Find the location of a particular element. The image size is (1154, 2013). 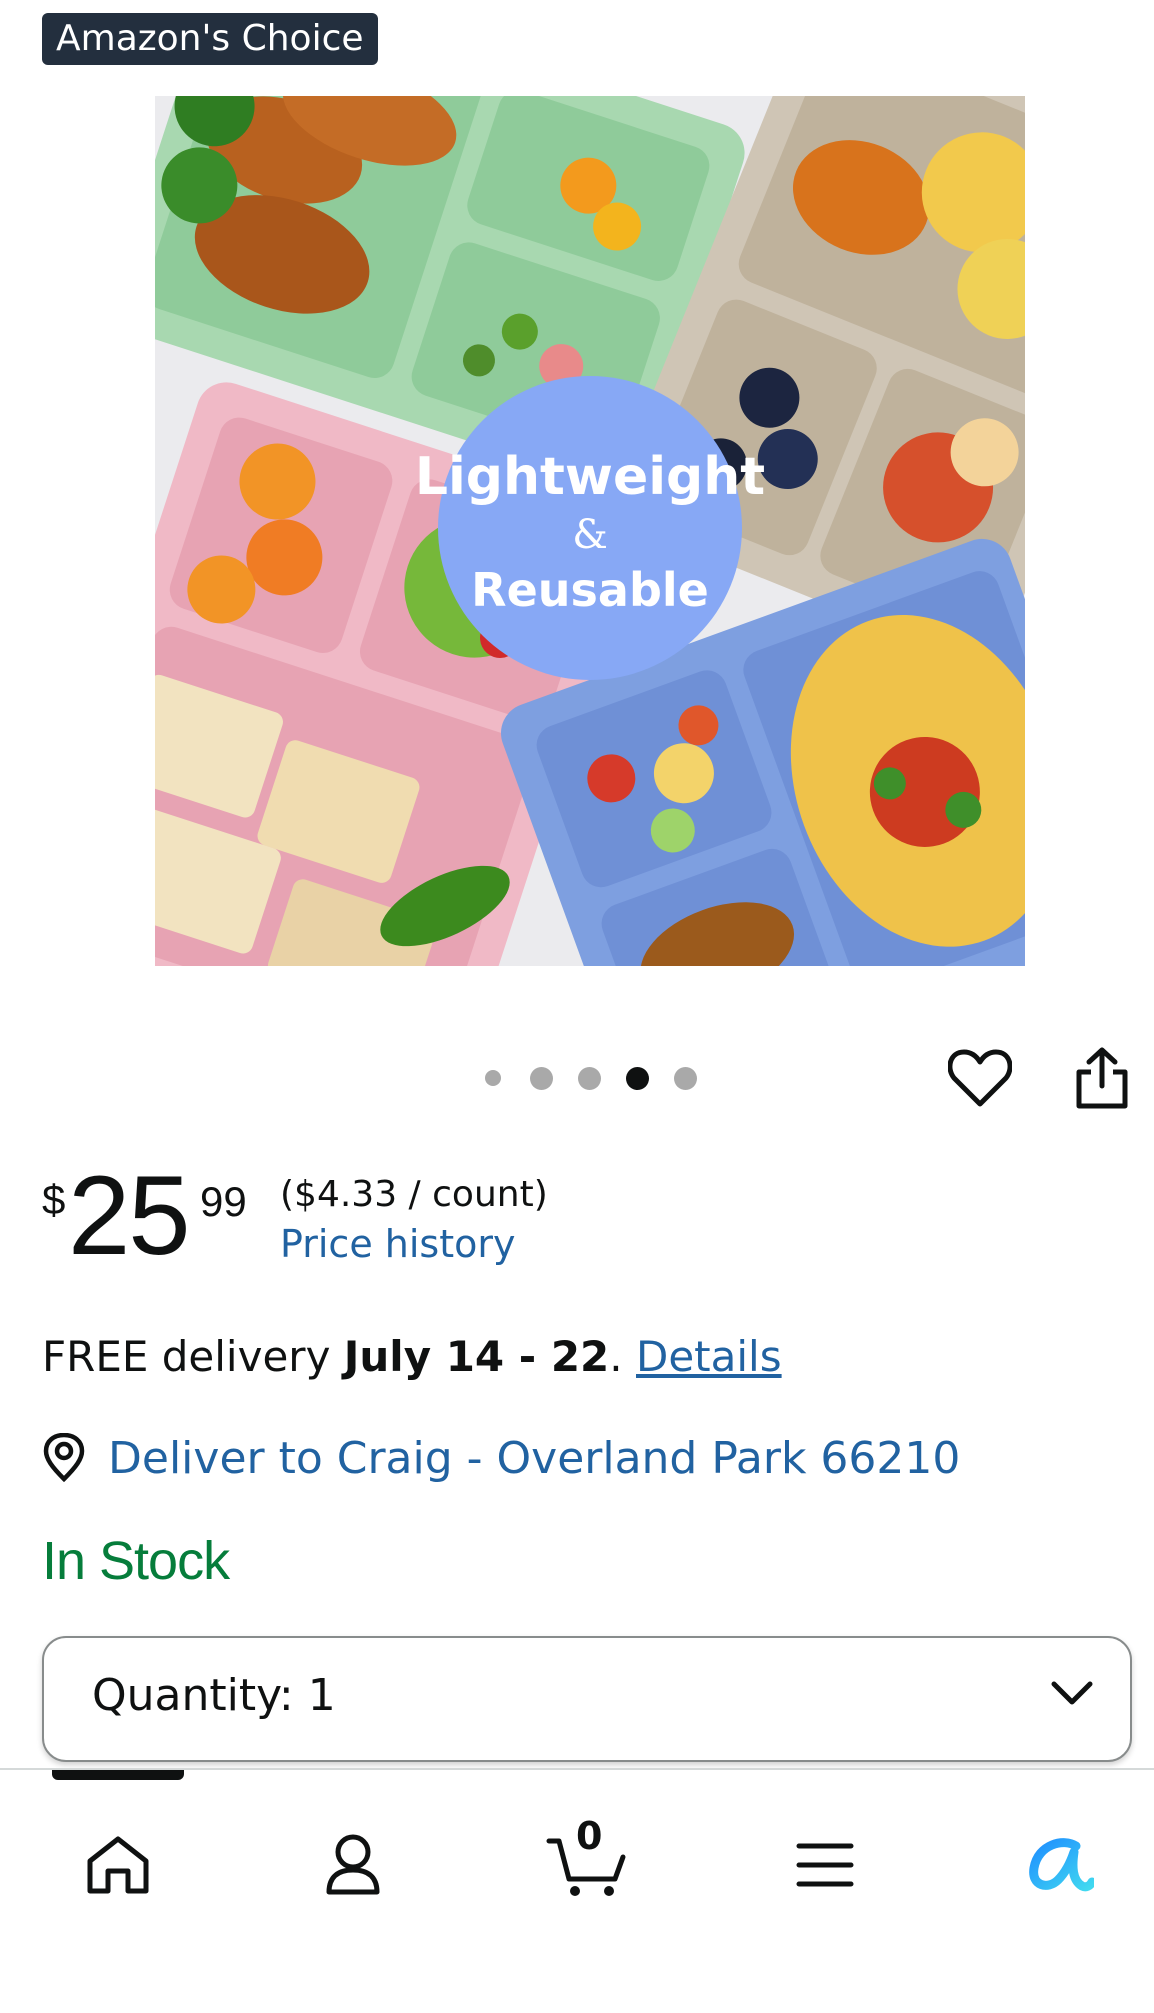

account-icon is located at coordinates (353, 1864).